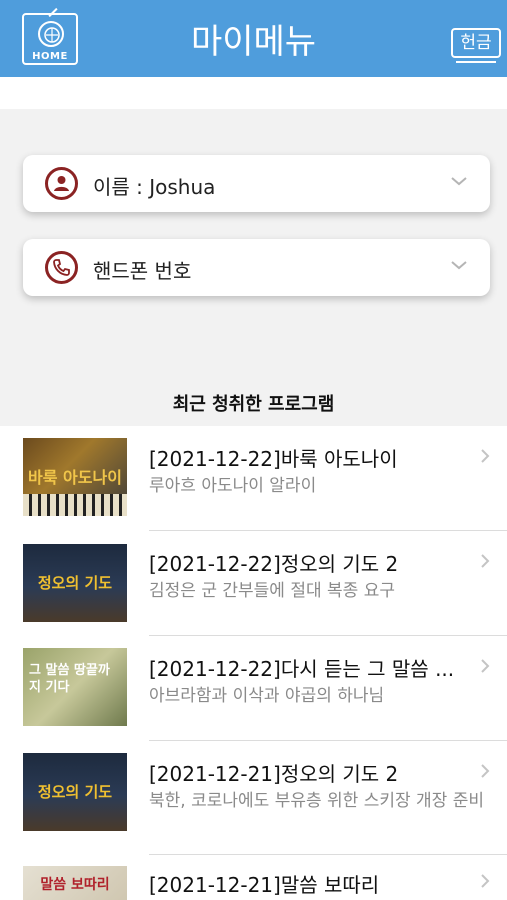  I want to click on list-item: 바룩 아도나이 [2021-12-22]바룩 아도나이 루아흐 아도나이 알라이, so click(253, 478).